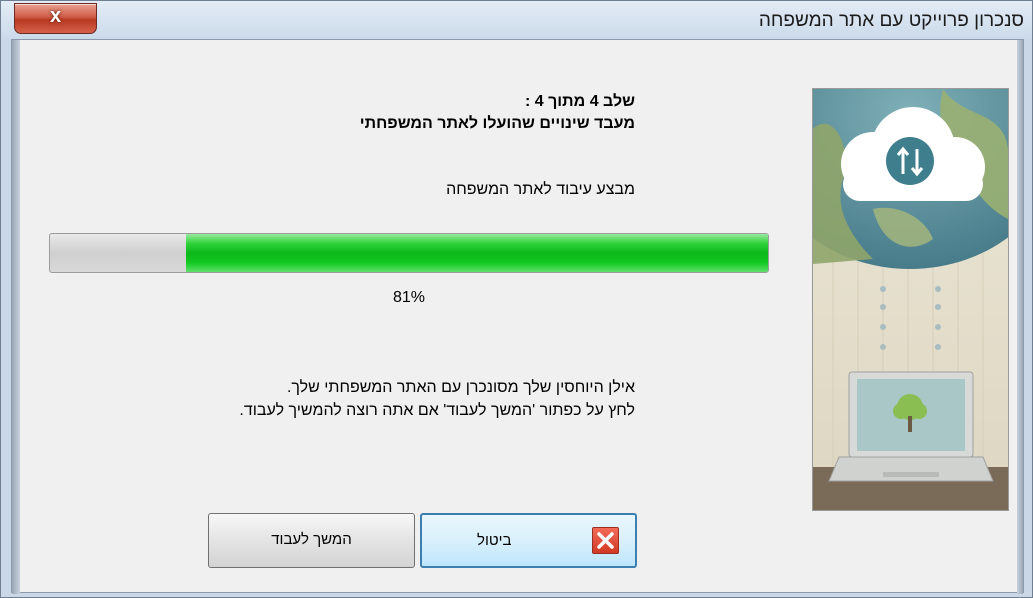 The image size is (1033, 598). Describe the element at coordinates (891, 20) in the screenshot. I see `window-title: סנכרון פרוייקט עם אתר המשפחה` at that location.